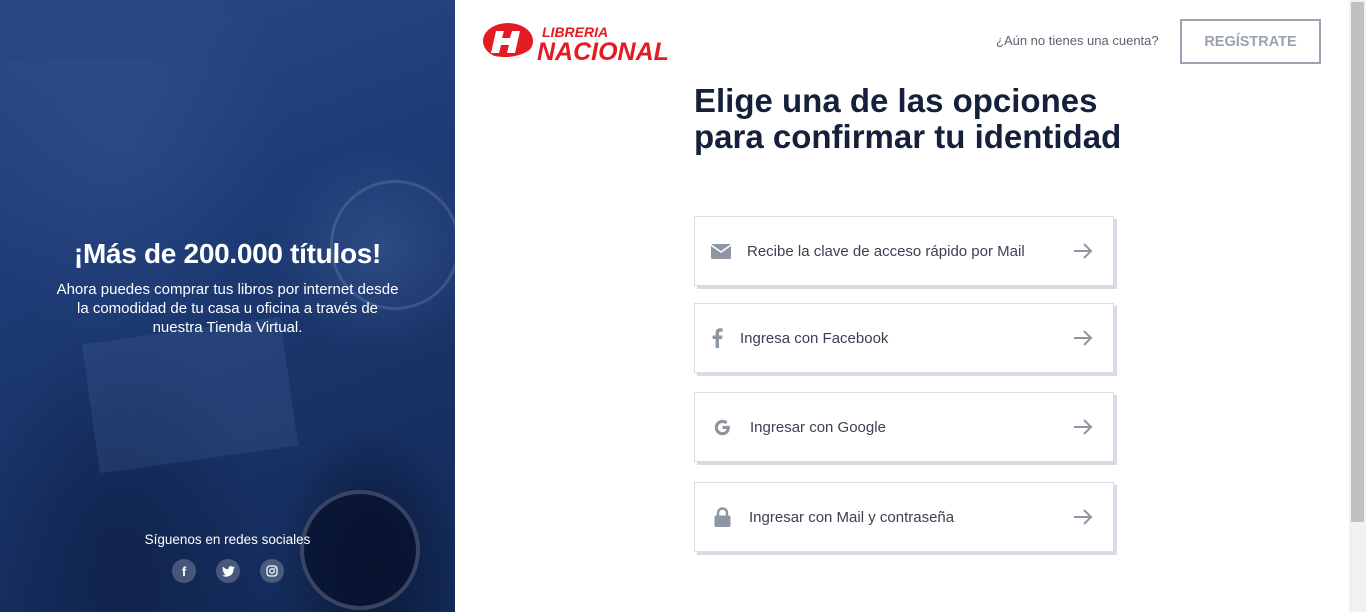 This screenshot has height=612, width=1366. What do you see at coordinates (818, 427) in the screenshot?
I see `option-label: Ingresar con Google` at bounding box center [818, 427].